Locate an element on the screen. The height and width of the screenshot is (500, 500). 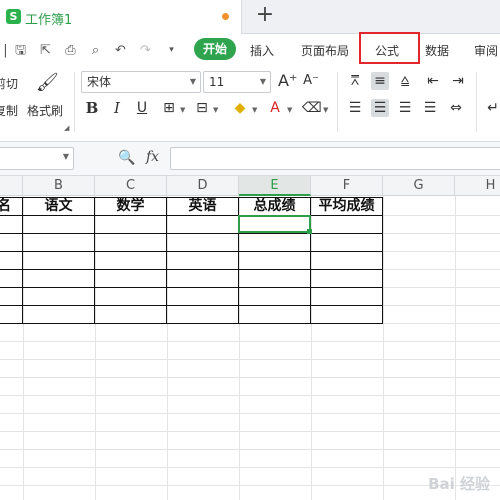
column-header-a is located at coordinates (11, 186).